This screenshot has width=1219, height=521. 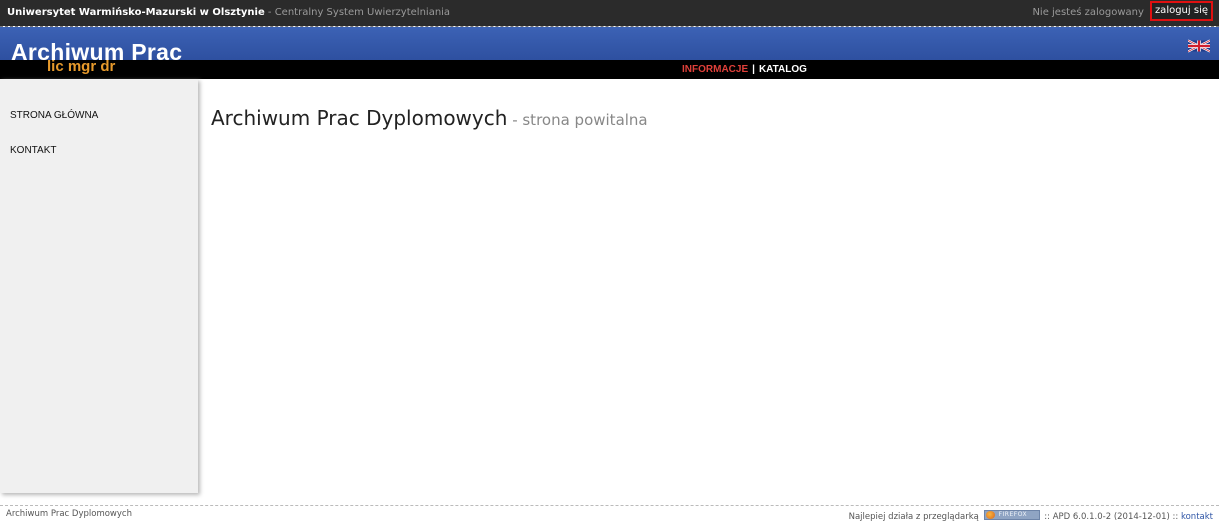 I want to click on app-header: Archiwum Prac, so click(x=609, y=46).